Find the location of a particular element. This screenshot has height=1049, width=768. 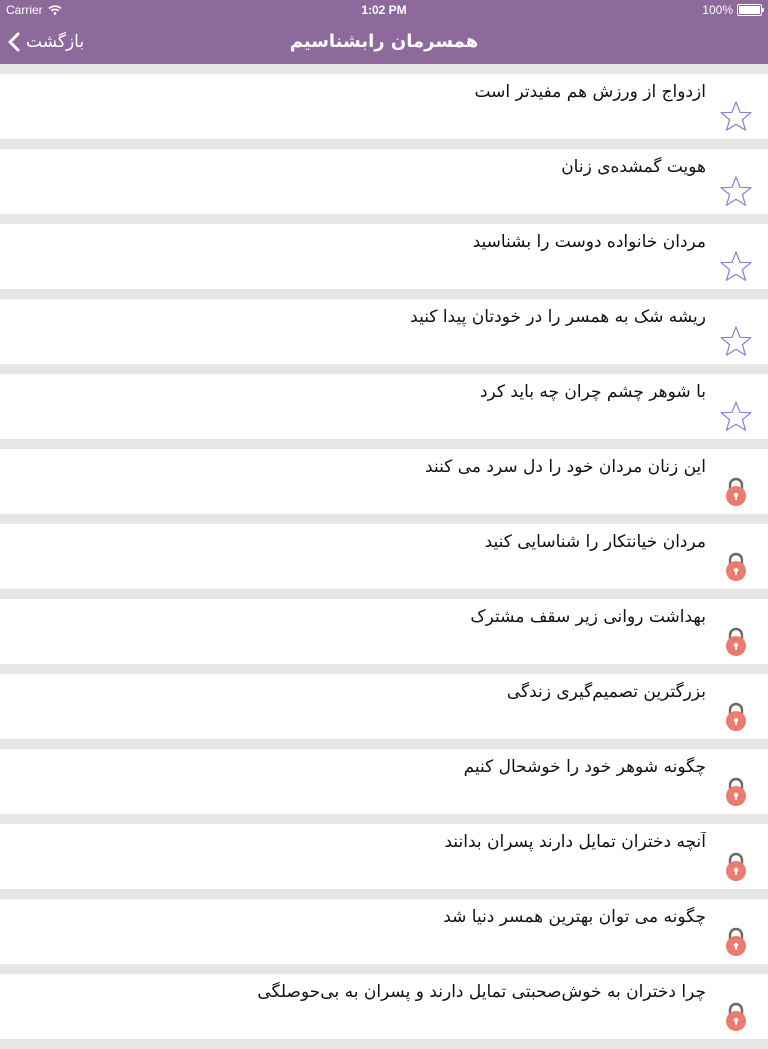

list-item: بزرگترین تصمیم‌گیری زندگی is located at coordinates (384, 706).